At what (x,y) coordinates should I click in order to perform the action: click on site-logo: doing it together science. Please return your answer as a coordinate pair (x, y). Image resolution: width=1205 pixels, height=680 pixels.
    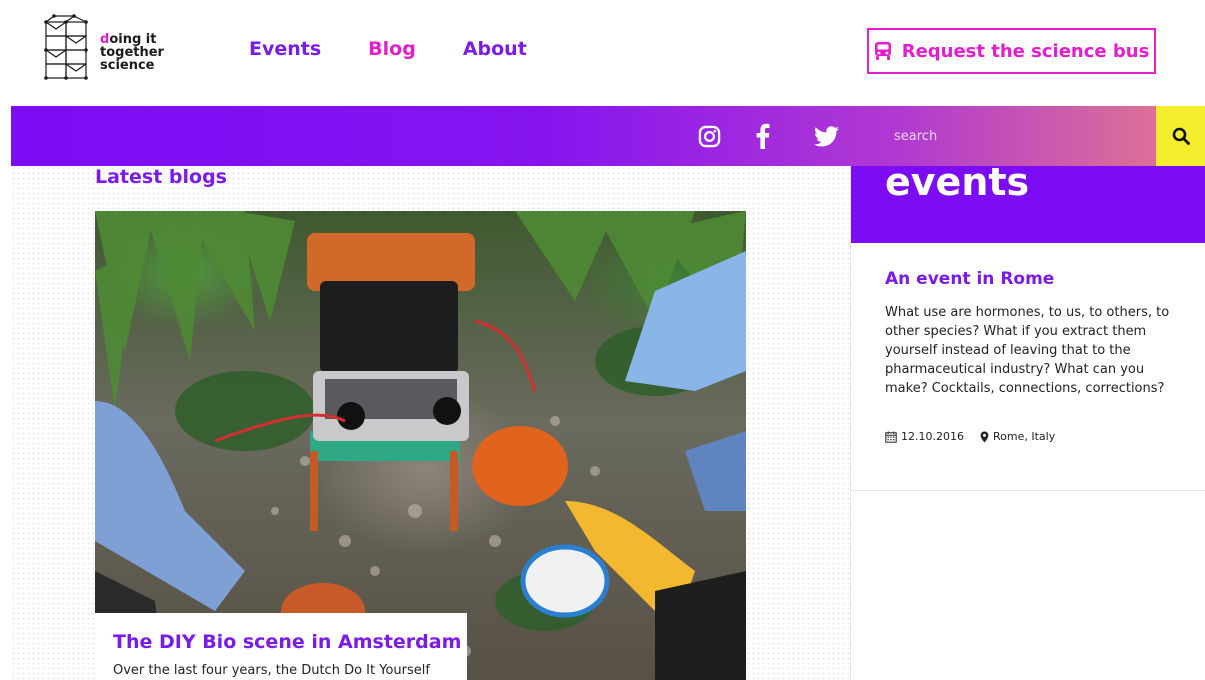
    Looking at the image, I should click on (110, 48).